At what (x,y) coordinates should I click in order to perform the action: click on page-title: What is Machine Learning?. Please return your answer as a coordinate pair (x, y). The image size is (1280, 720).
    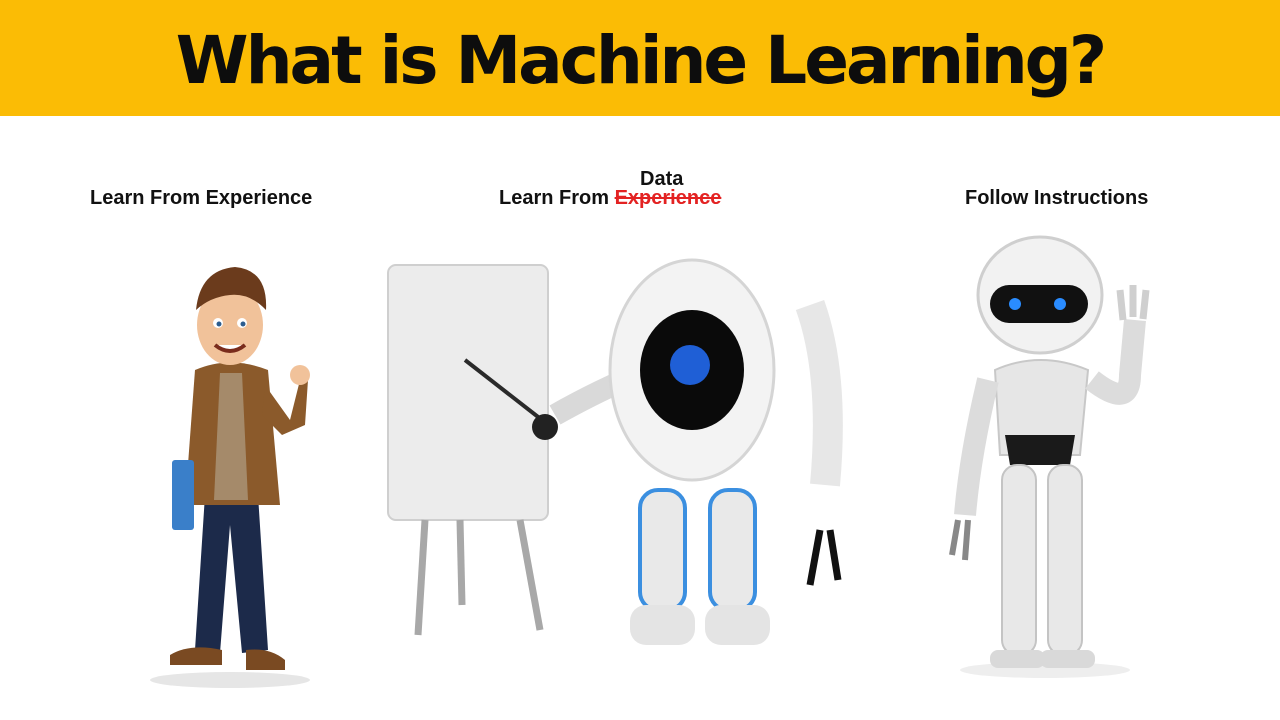
    Looking at the image, I should click on (641, 60).